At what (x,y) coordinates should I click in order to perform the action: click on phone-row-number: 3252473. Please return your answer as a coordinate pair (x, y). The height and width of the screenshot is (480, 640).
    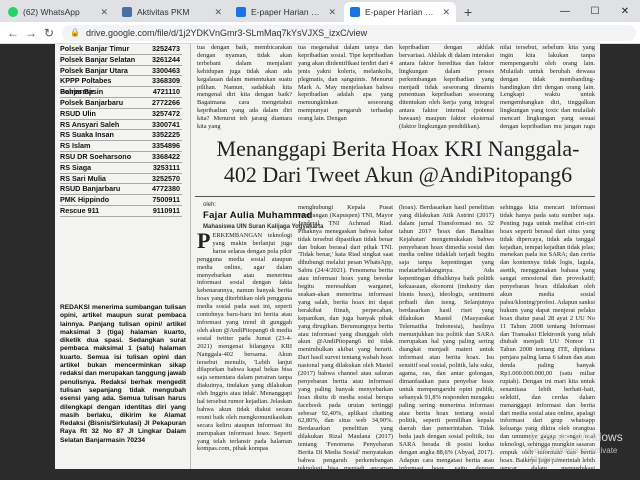
    Looking at the image, I should click on (166, 48).